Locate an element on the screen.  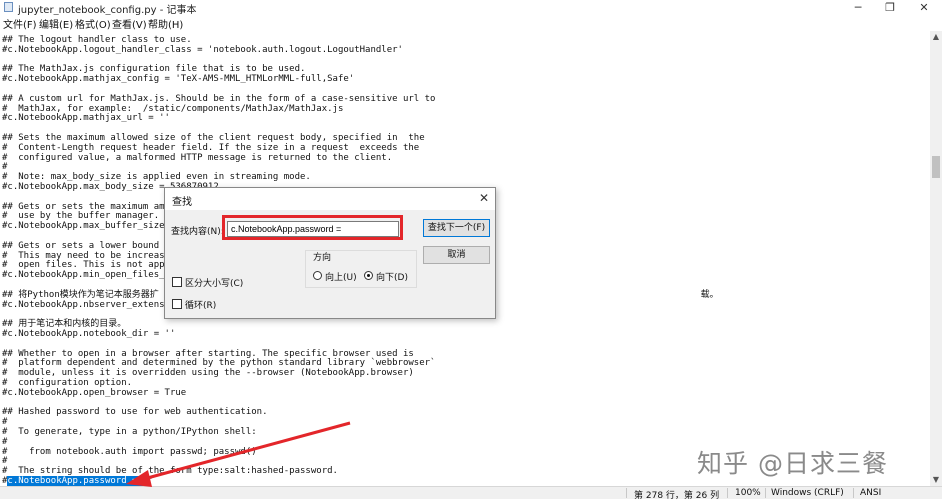
menu-bar: 文件(F) 编辑(E) 格式(O) 查看(V) 帮助(H) is located at coordinates (471, 23).